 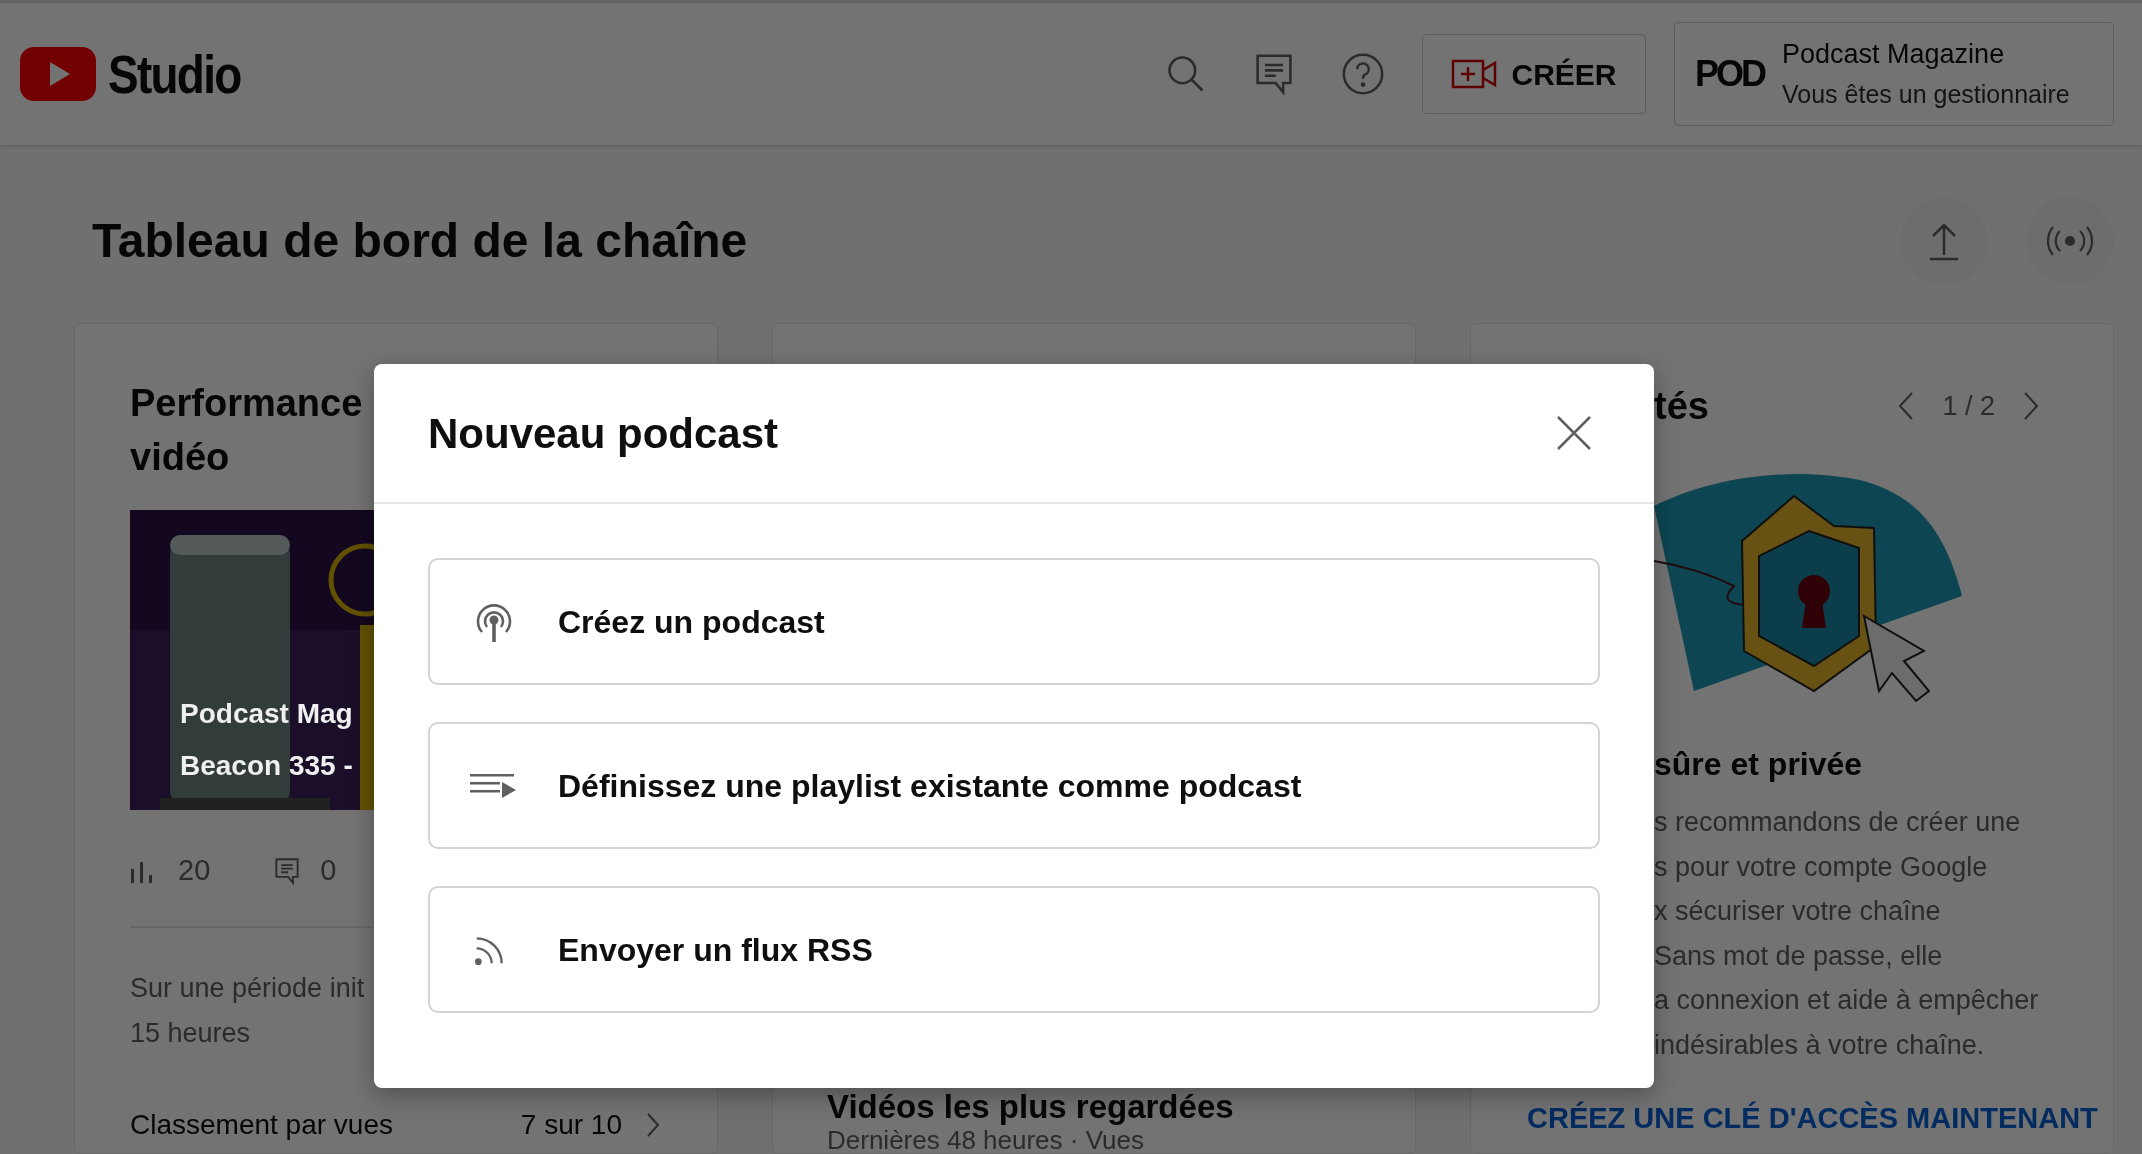 What do you see at coordinates (1926, 94) in the screenshot?
I see `channel-role: Vous êtes un gestionnaire` at bounding box center [1926, 94].